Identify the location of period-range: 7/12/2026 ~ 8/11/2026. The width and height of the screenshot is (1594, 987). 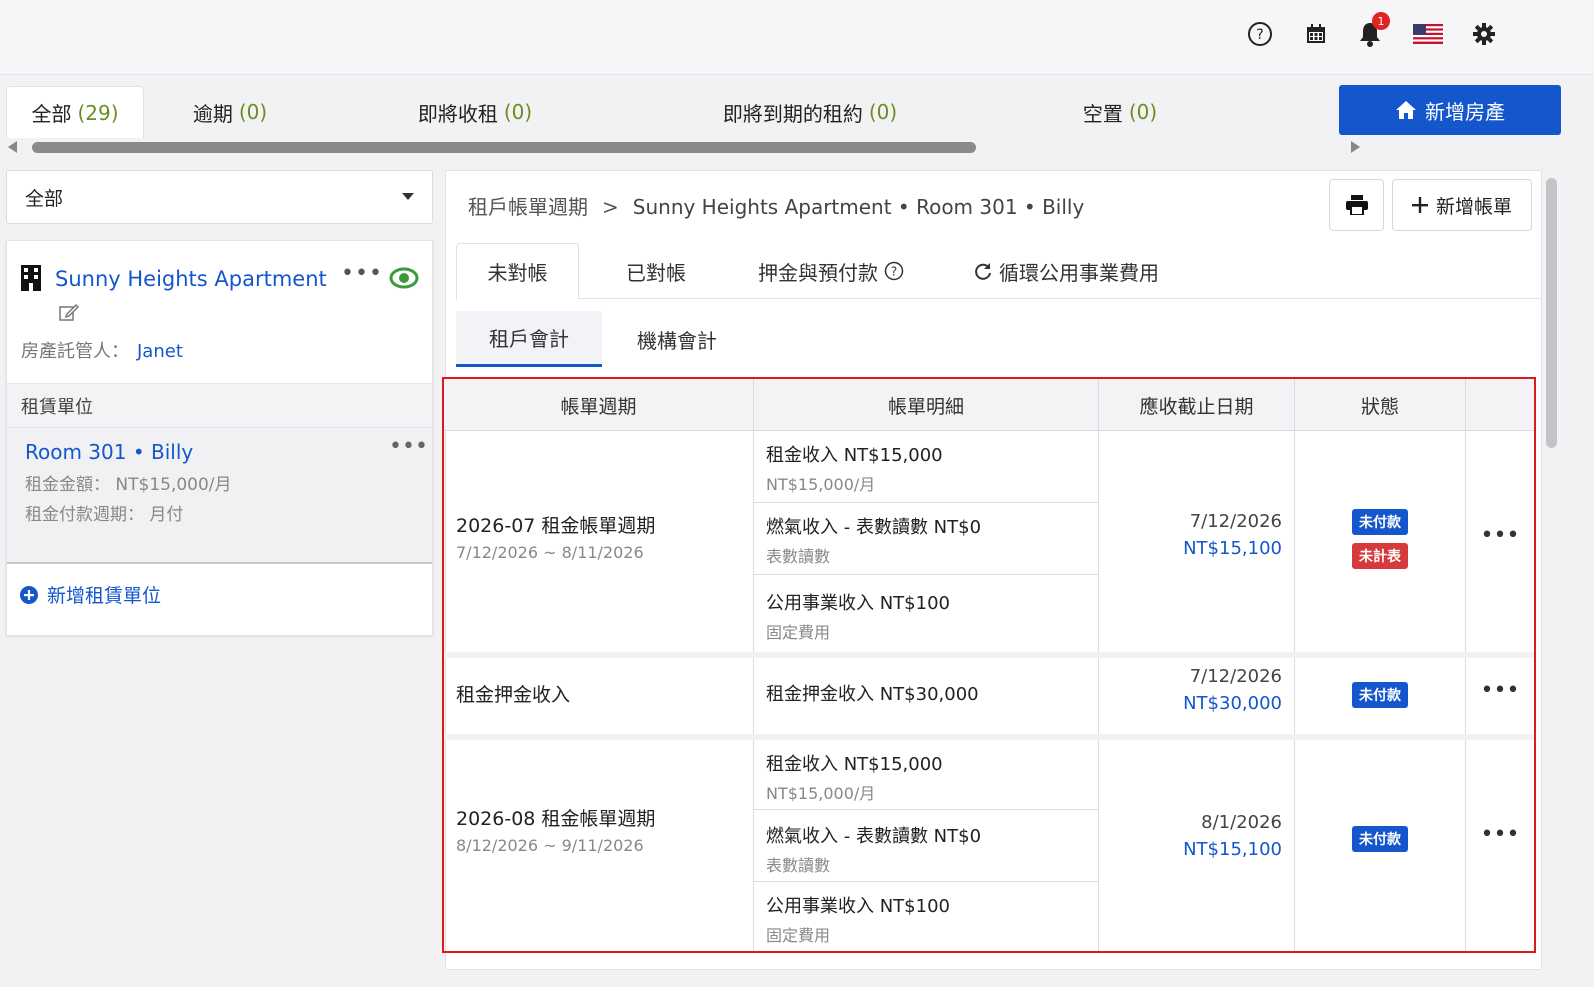
(550, 552).